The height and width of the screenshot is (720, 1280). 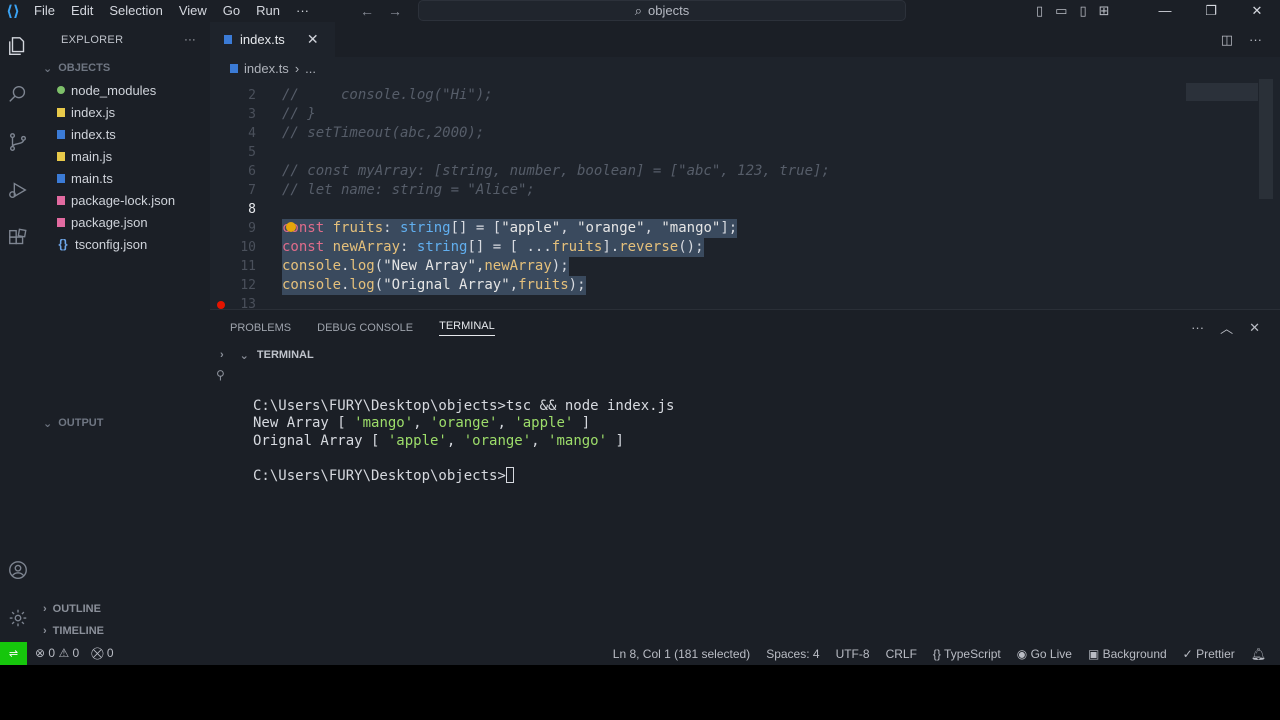 I want to click on tab-index-ts: index.ts ✕, so click(x=272, y=39).